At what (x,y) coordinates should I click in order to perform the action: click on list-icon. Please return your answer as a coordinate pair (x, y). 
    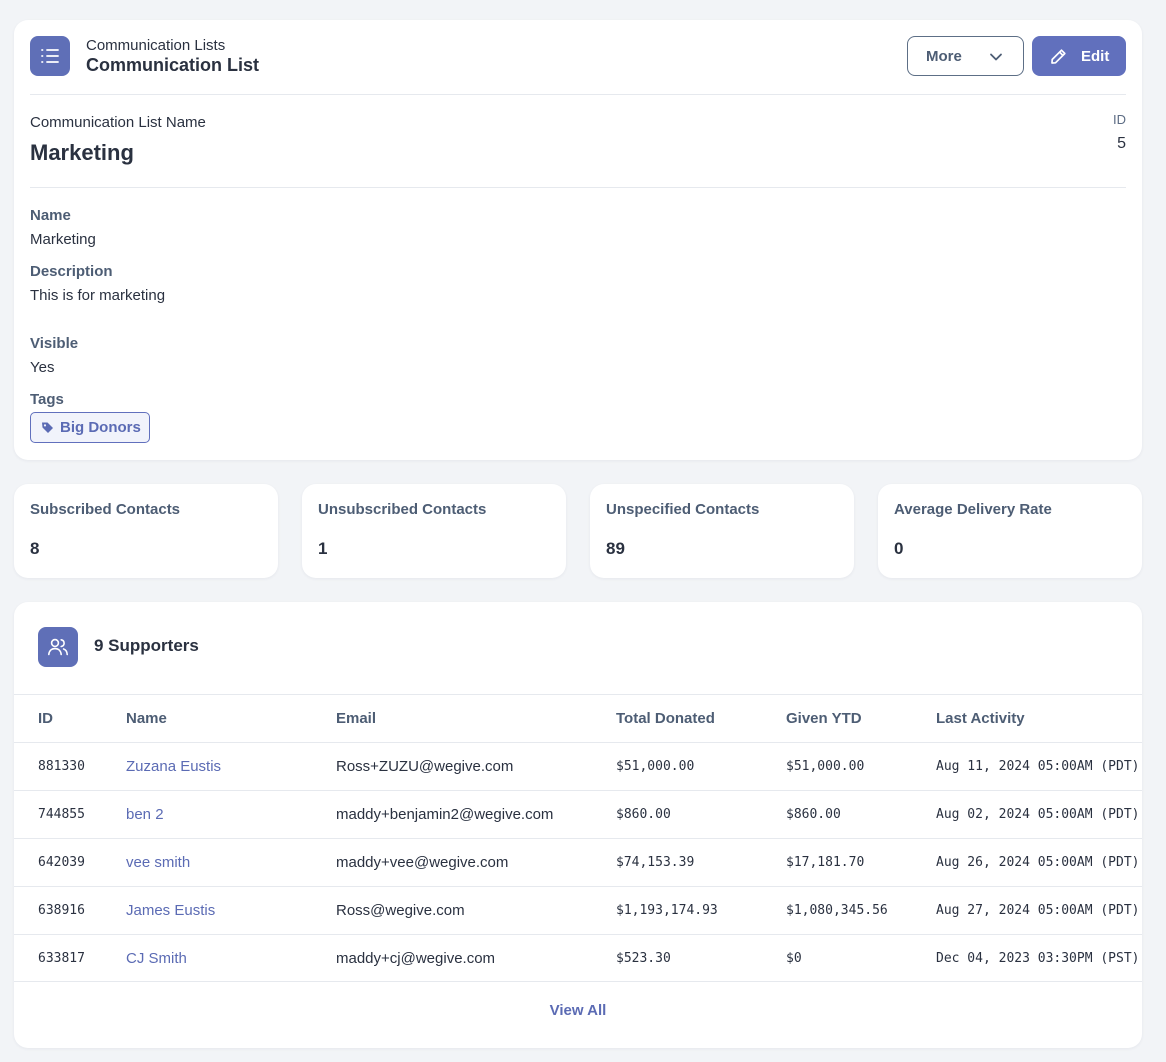
    Looking at the image, I should click on (50, 56).